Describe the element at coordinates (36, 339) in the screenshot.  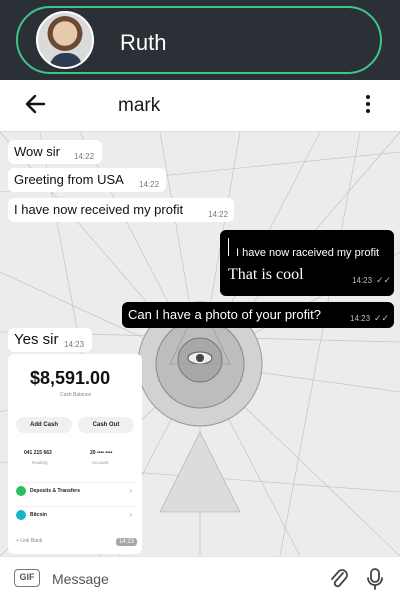
I see `message-text: Yes sir` at that location.